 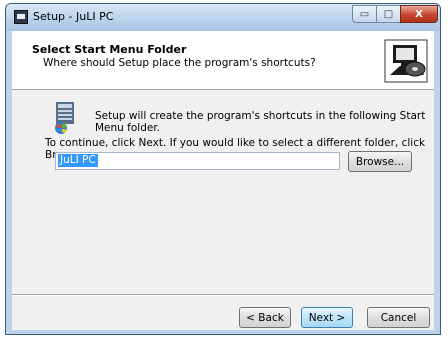 I want to click on start-menu-folder-input, so click(x=197, y=161).